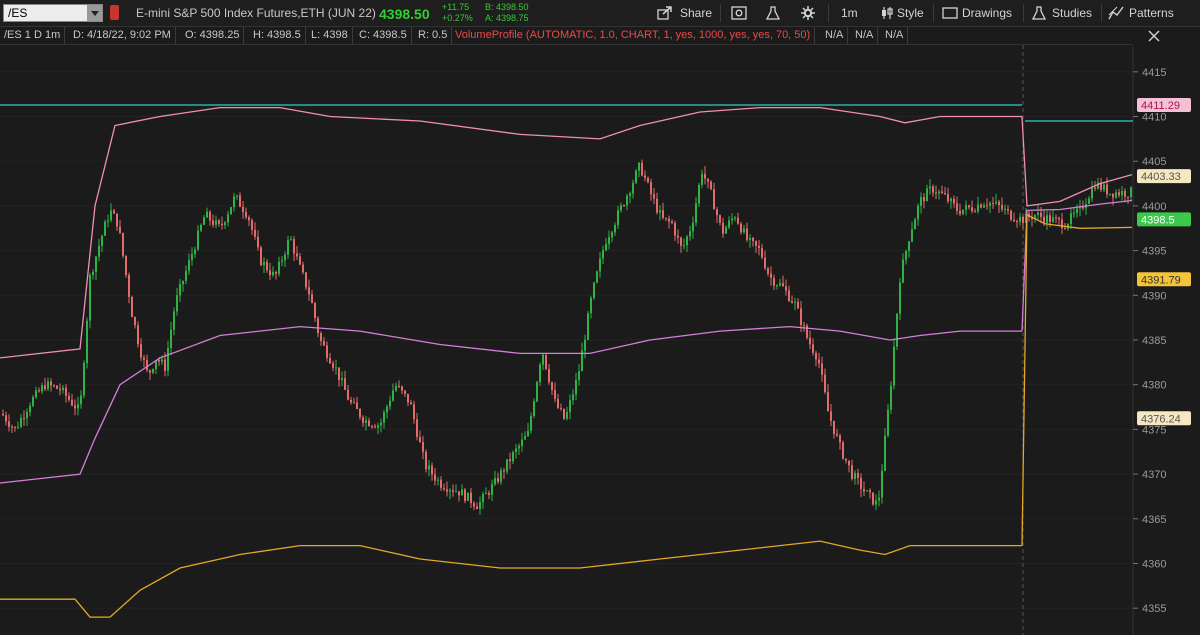 The width and height of the screenshot is (1200, 635). I want to click on patterns-icon, so click(1116, 13).